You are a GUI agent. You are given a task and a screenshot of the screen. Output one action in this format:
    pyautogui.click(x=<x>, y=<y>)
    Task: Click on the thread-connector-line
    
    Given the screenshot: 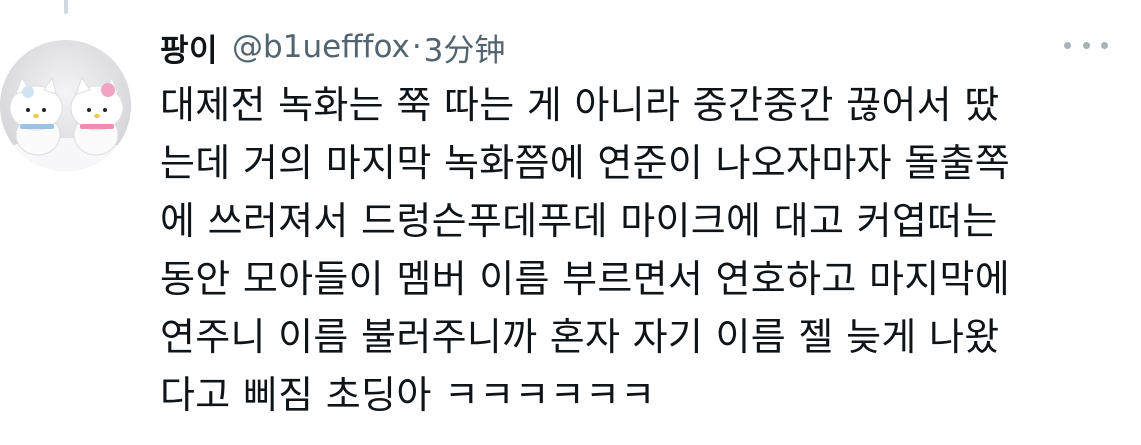 What is the action you would take?
    pyautogui.click(x=66, y=7)
    